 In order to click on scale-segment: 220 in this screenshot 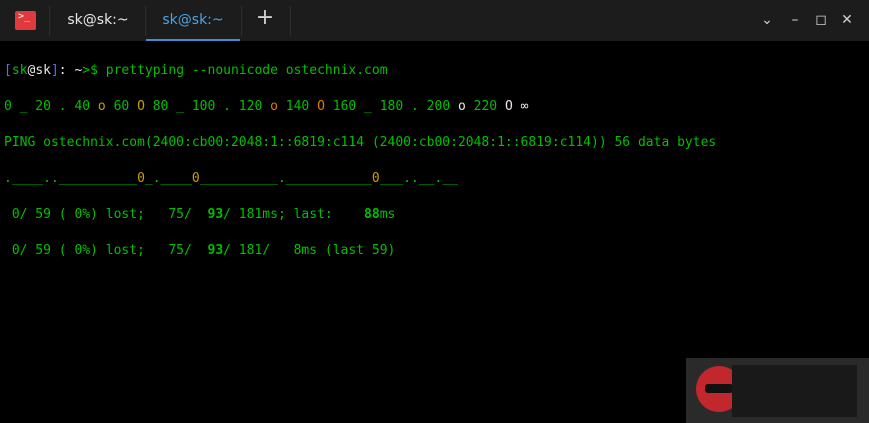, I will do `click(485, 106)`.